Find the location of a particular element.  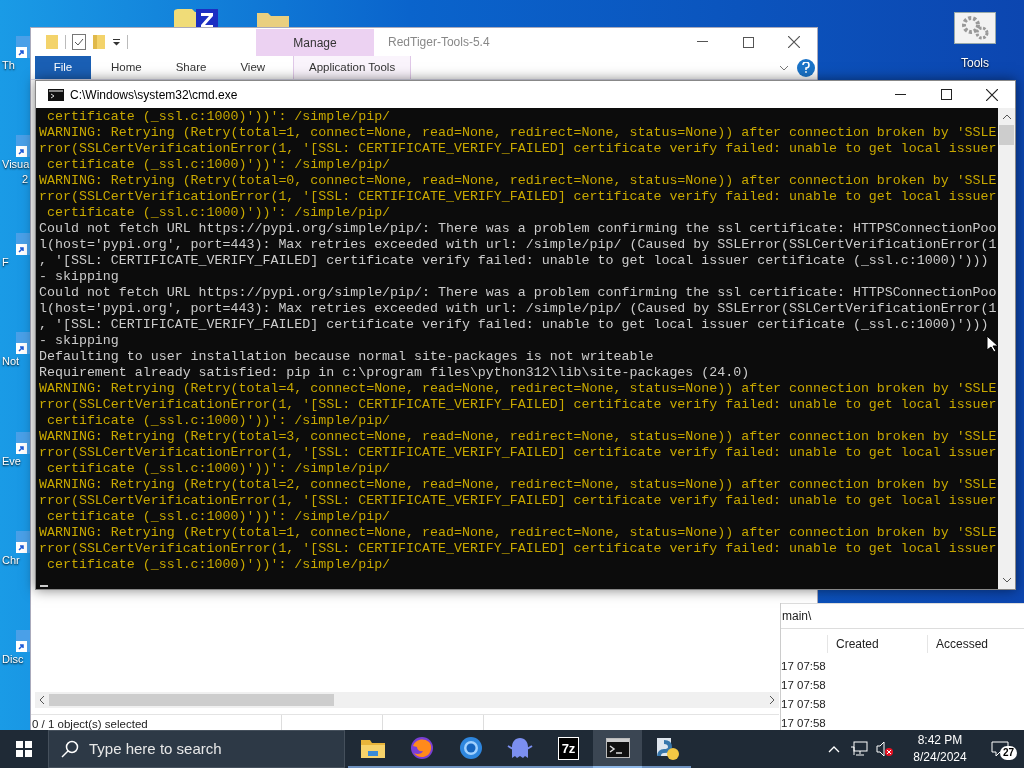

clock-time: 8:42 PM is located at coordinates (940, 740).